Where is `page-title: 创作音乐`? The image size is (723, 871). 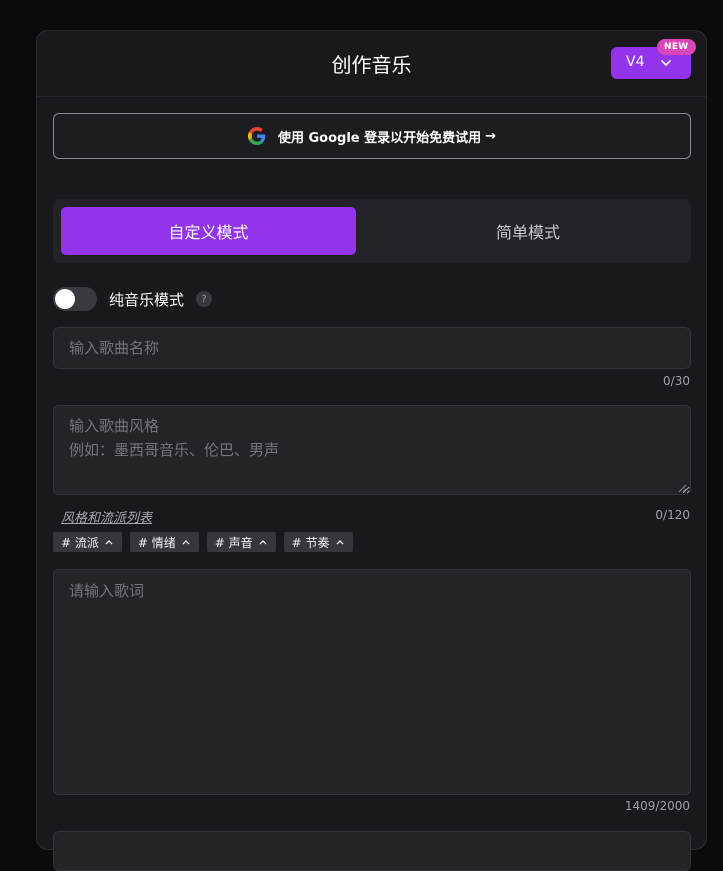 page-title: 创作音乐 is located at coordinates (371, 65).